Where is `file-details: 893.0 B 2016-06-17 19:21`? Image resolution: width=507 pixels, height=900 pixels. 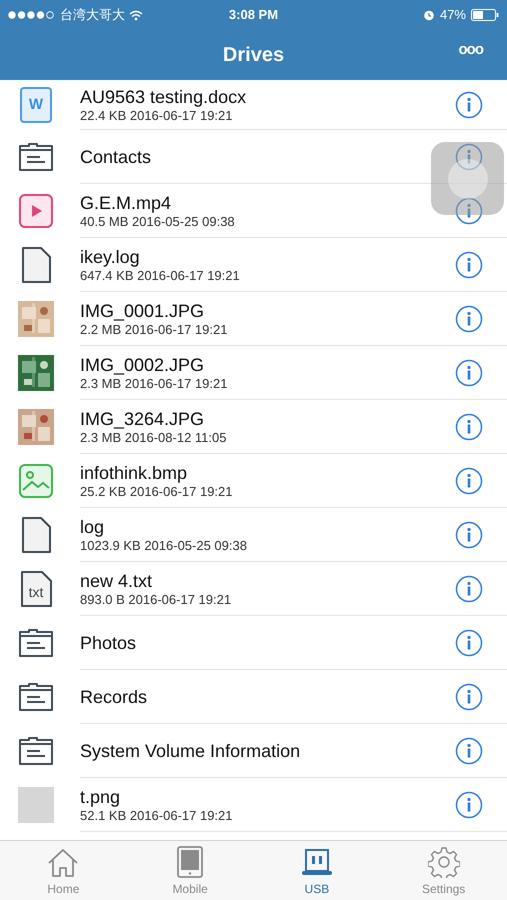
file-details: 893.0 B 2016-06-17 19:21 is located at coordinates (156, 599).